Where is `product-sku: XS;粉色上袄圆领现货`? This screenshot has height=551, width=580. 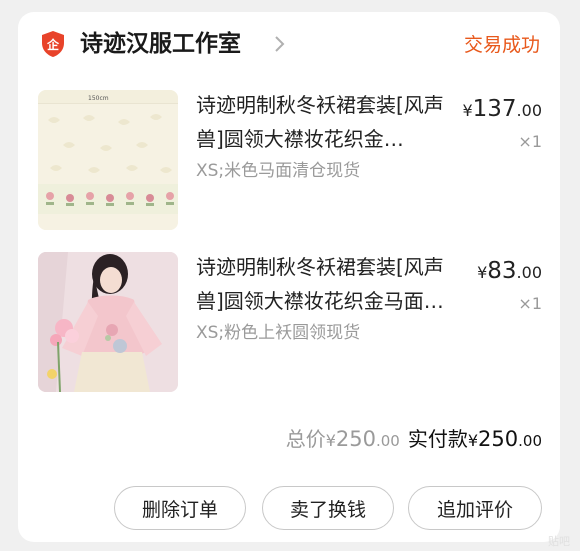
product-sku: XS;粉色上袄圆领现货 is located at coordinates (278, 333).